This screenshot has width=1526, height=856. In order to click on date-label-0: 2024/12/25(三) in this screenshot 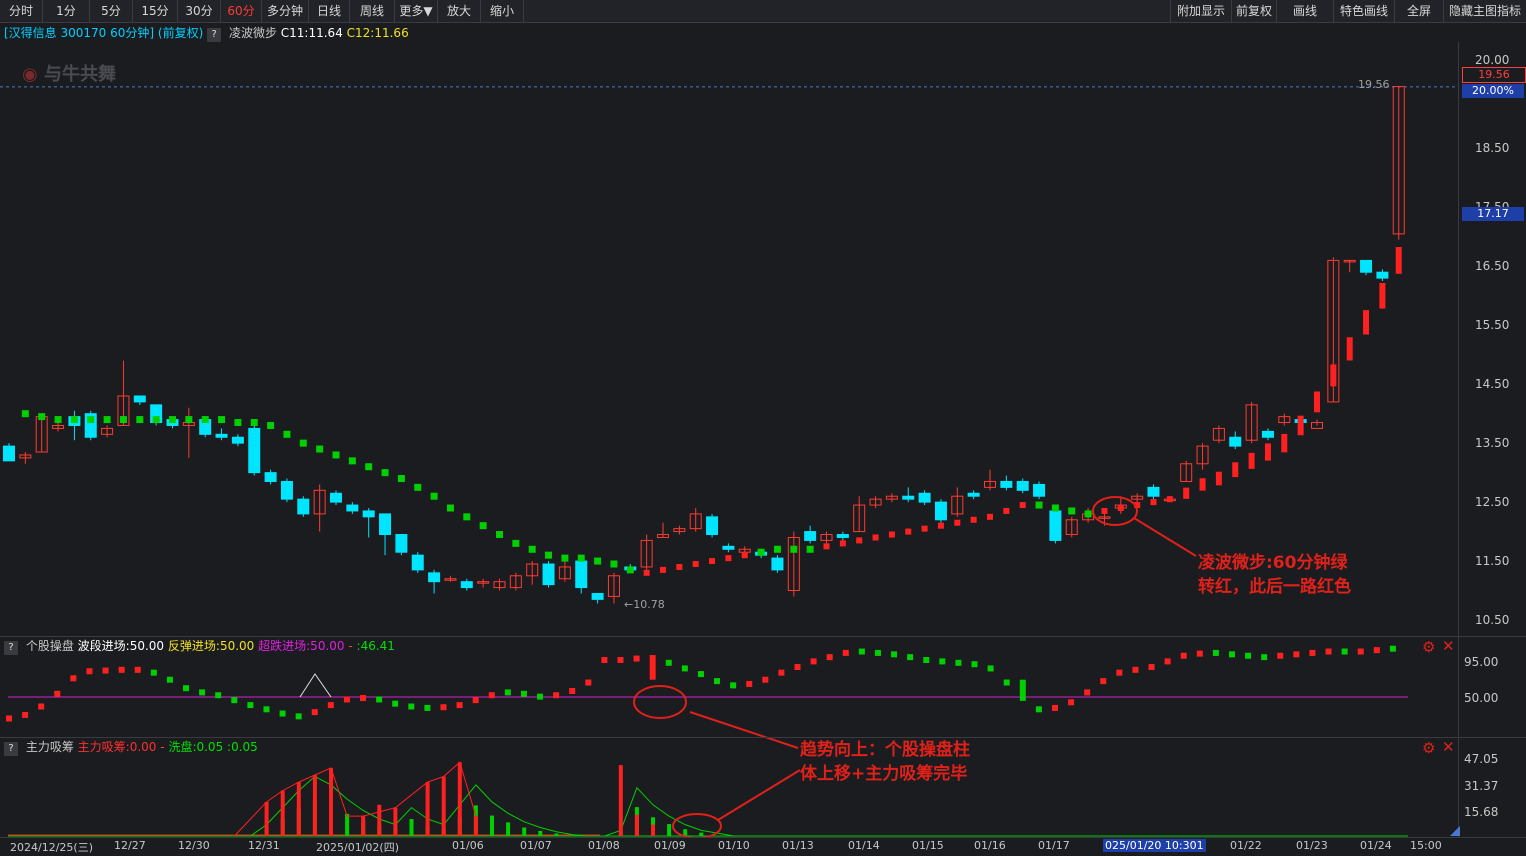, I will do `click(51, 847)`.